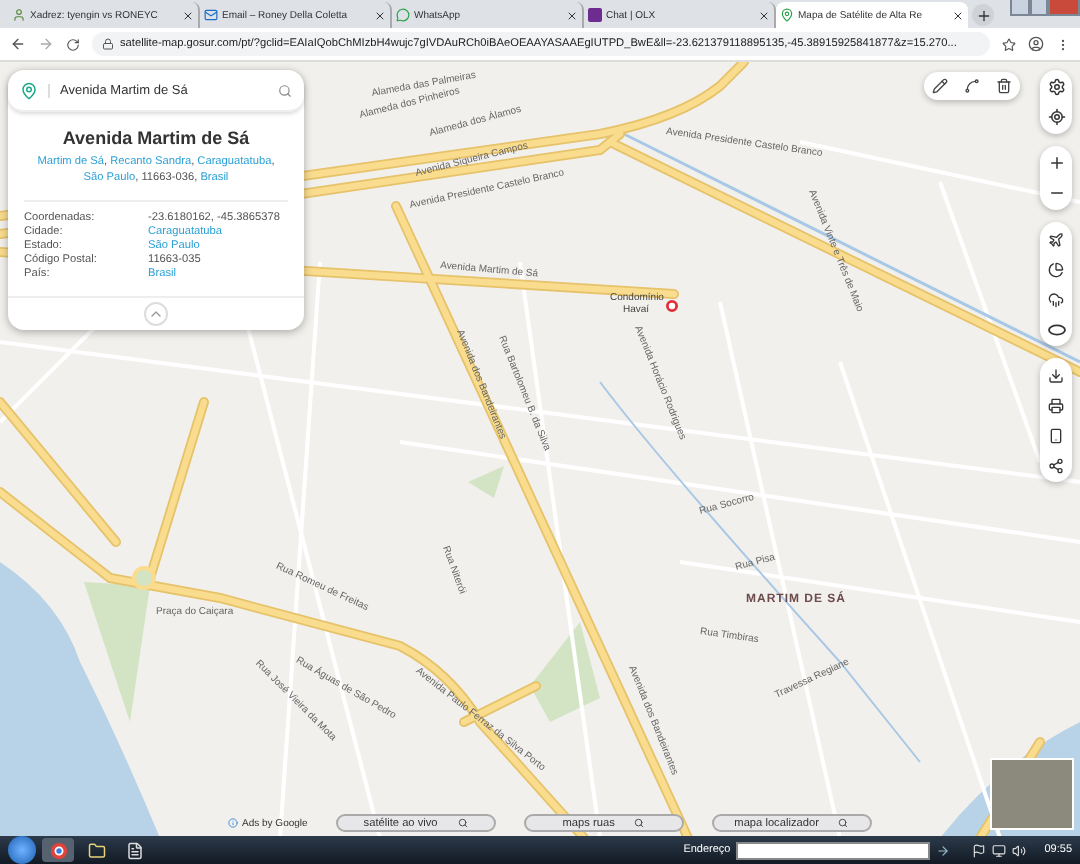 The height and width of the screenshot is (864, 1080). What do you see at coordinates (999, 850) in the screenshot?
I see `network-icon` at bounding box center [999, 850].